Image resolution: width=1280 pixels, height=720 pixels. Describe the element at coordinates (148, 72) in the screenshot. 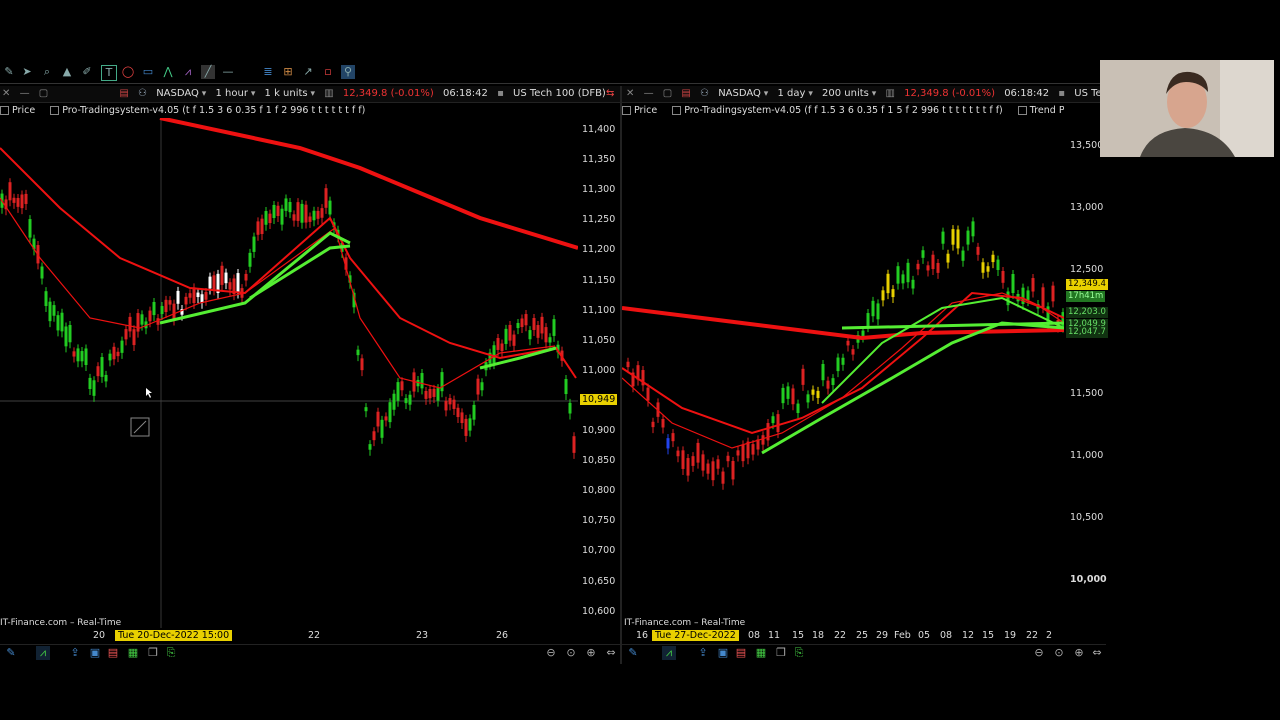

I see `rectangle-tool-icon: ▭` at that location.